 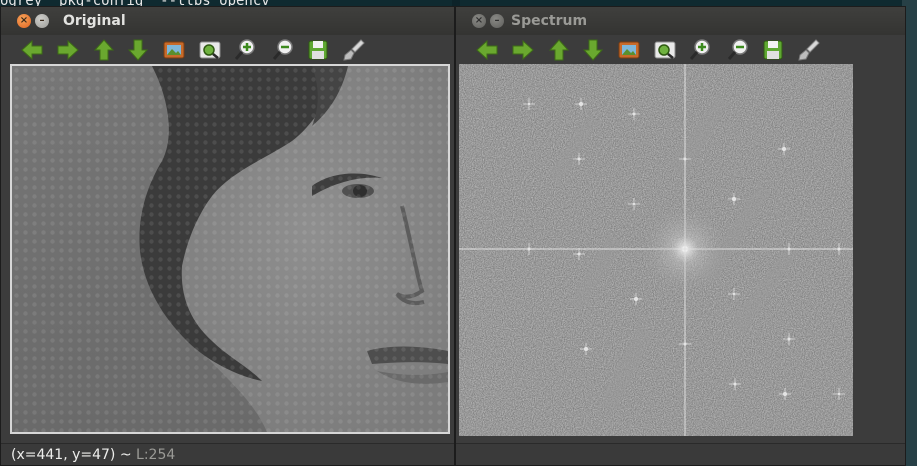 What do you see at coordinates (549, 21) in the screenshot?
I see `window-title: Spectrum` at bounding box center [549, 21].